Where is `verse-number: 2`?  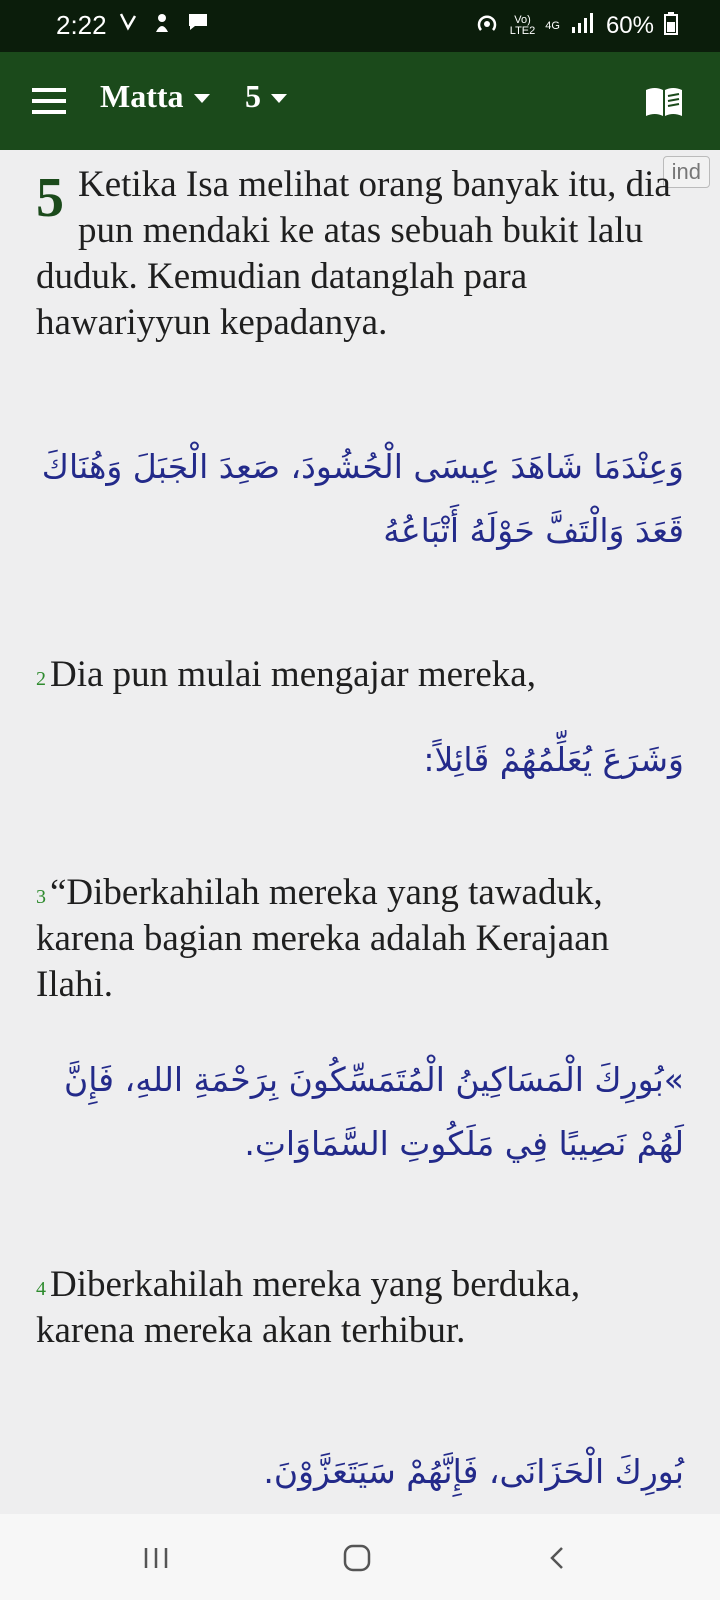 verse-number: 2 is located at coordinates (41, 679).